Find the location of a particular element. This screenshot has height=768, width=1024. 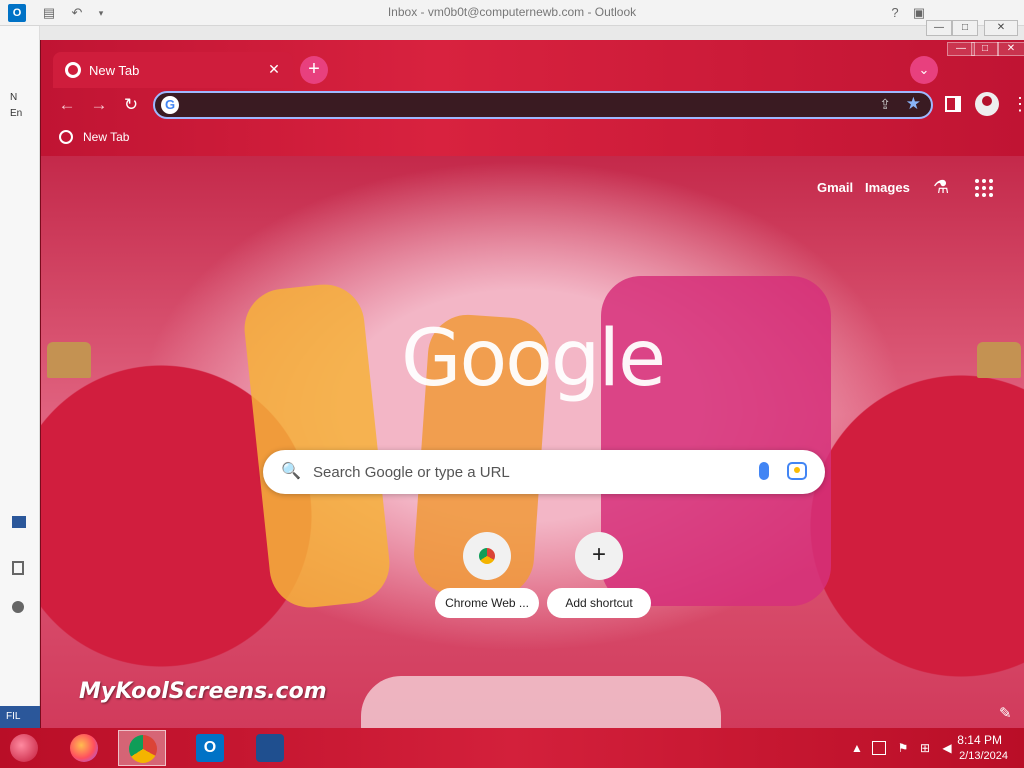

google-apps-icon is located at coordinates (984, 188).